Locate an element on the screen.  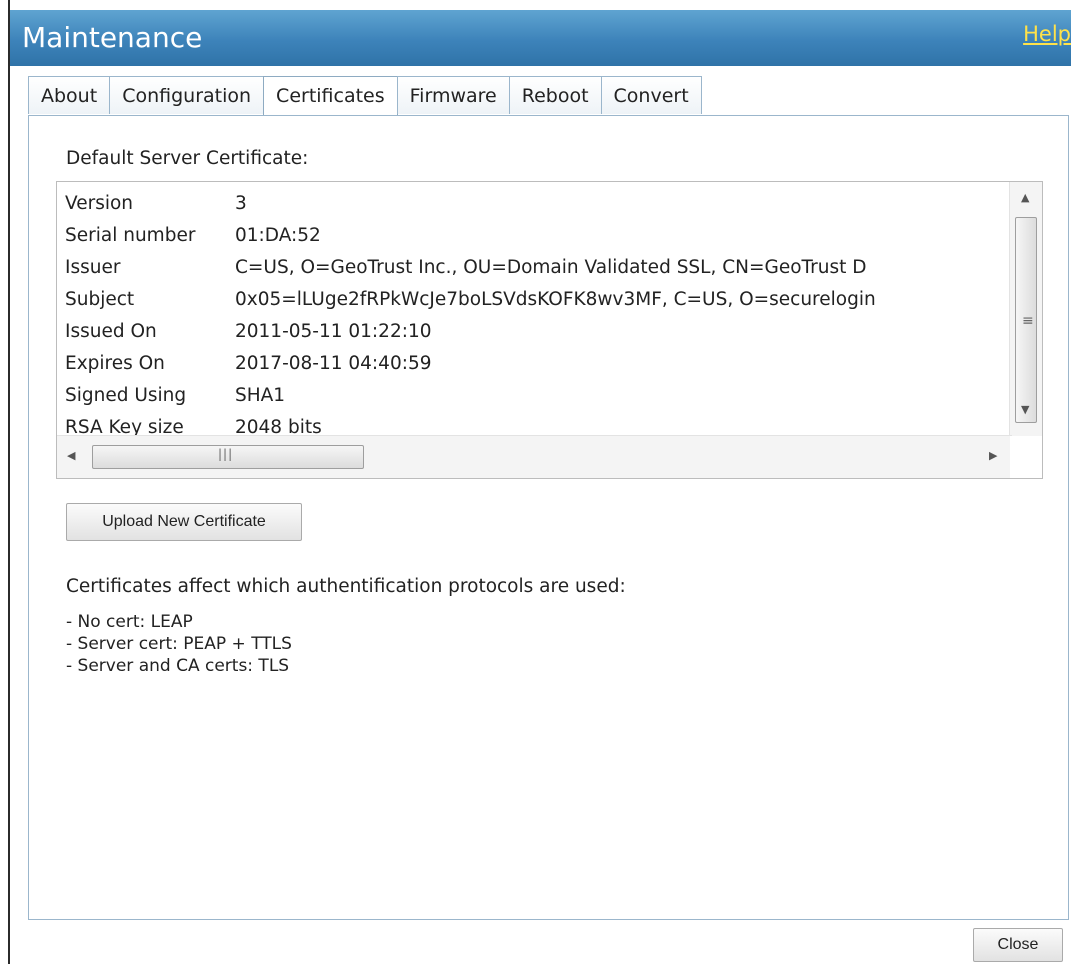
grip-icon: ≡ is located at coordinates (1028, 321).